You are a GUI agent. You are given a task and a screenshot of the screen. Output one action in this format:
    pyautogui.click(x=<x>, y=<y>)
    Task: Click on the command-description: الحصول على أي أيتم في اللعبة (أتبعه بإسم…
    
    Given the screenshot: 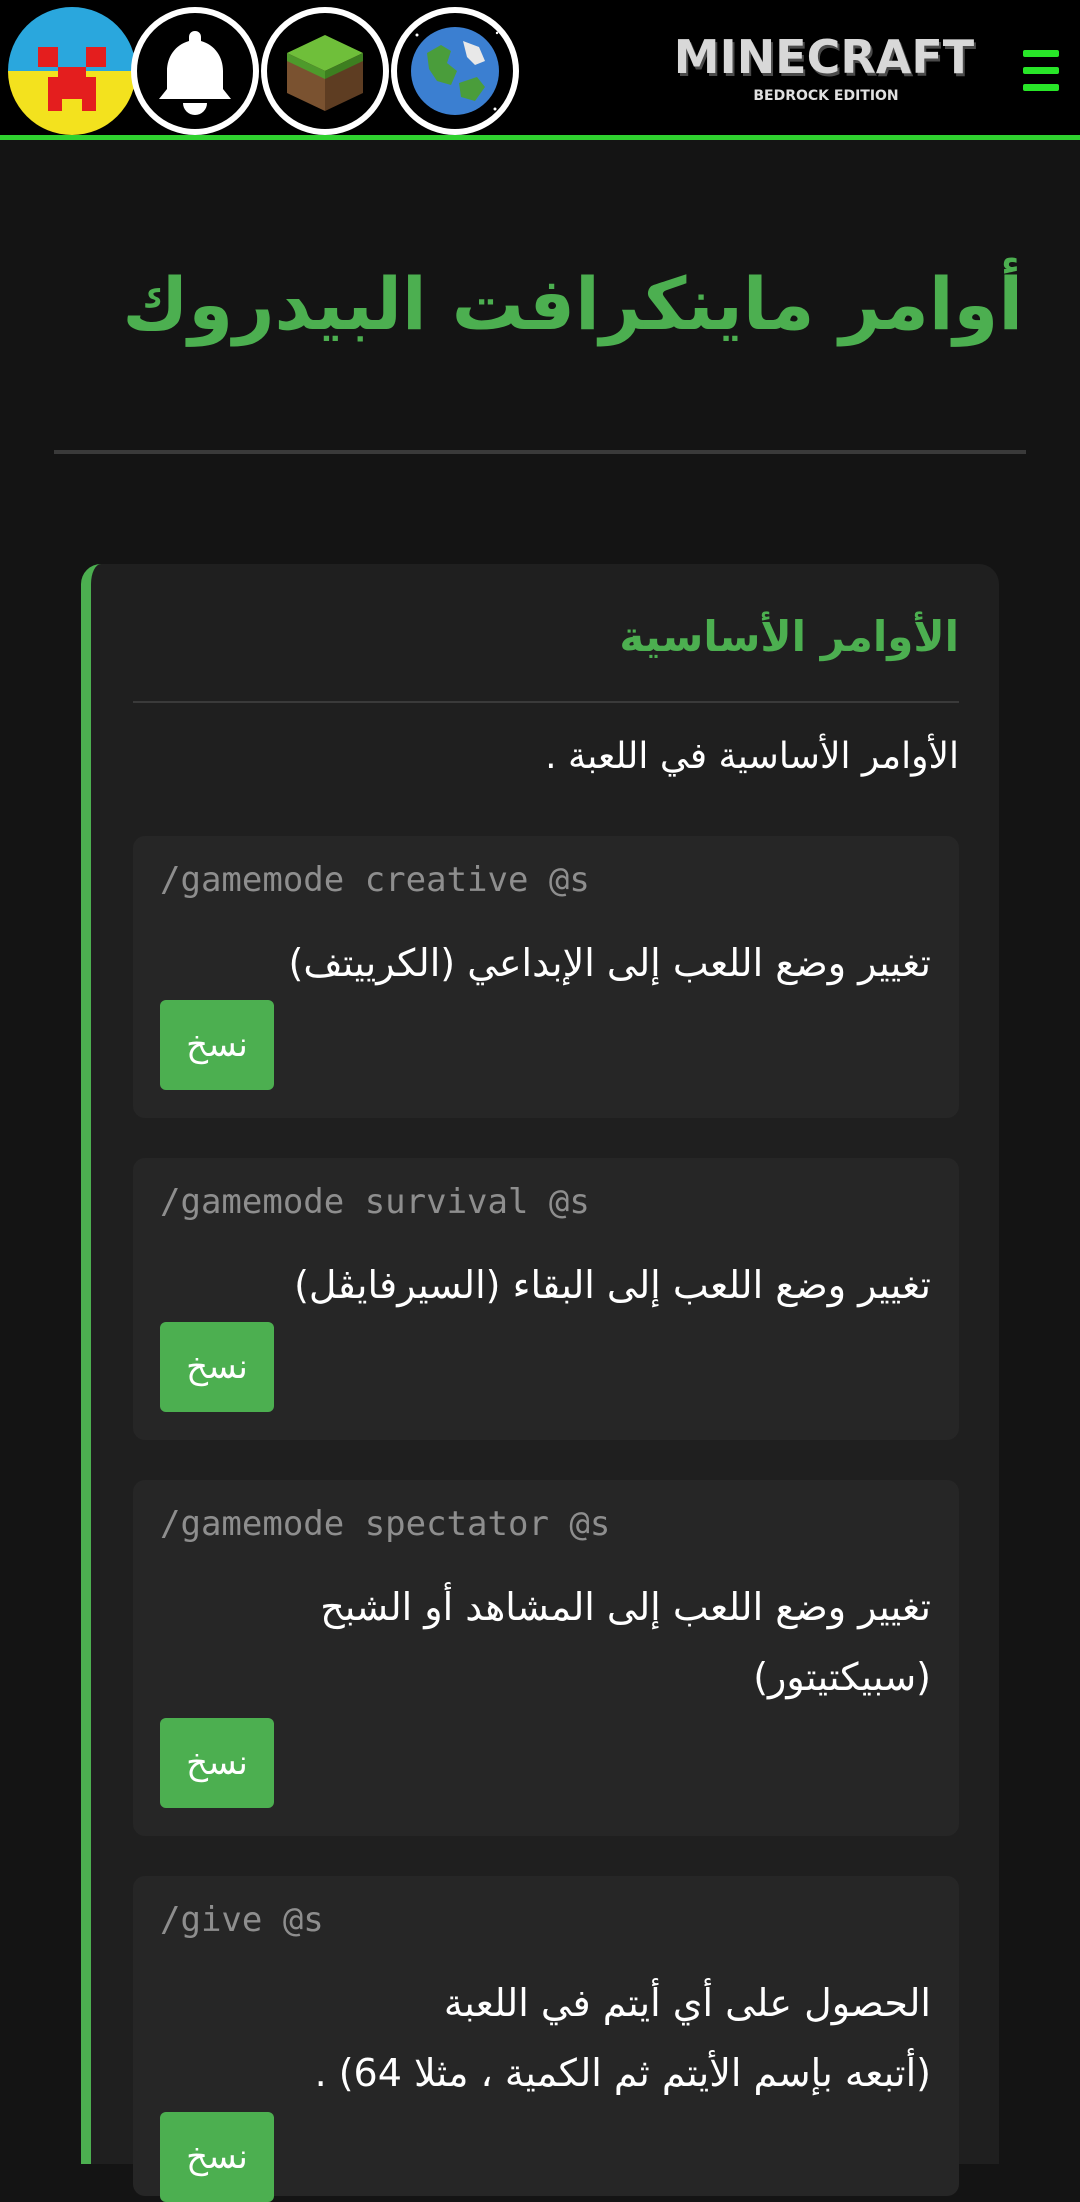 What is the action you would take?
    pyautogui.click(x=551, y=2038)
    